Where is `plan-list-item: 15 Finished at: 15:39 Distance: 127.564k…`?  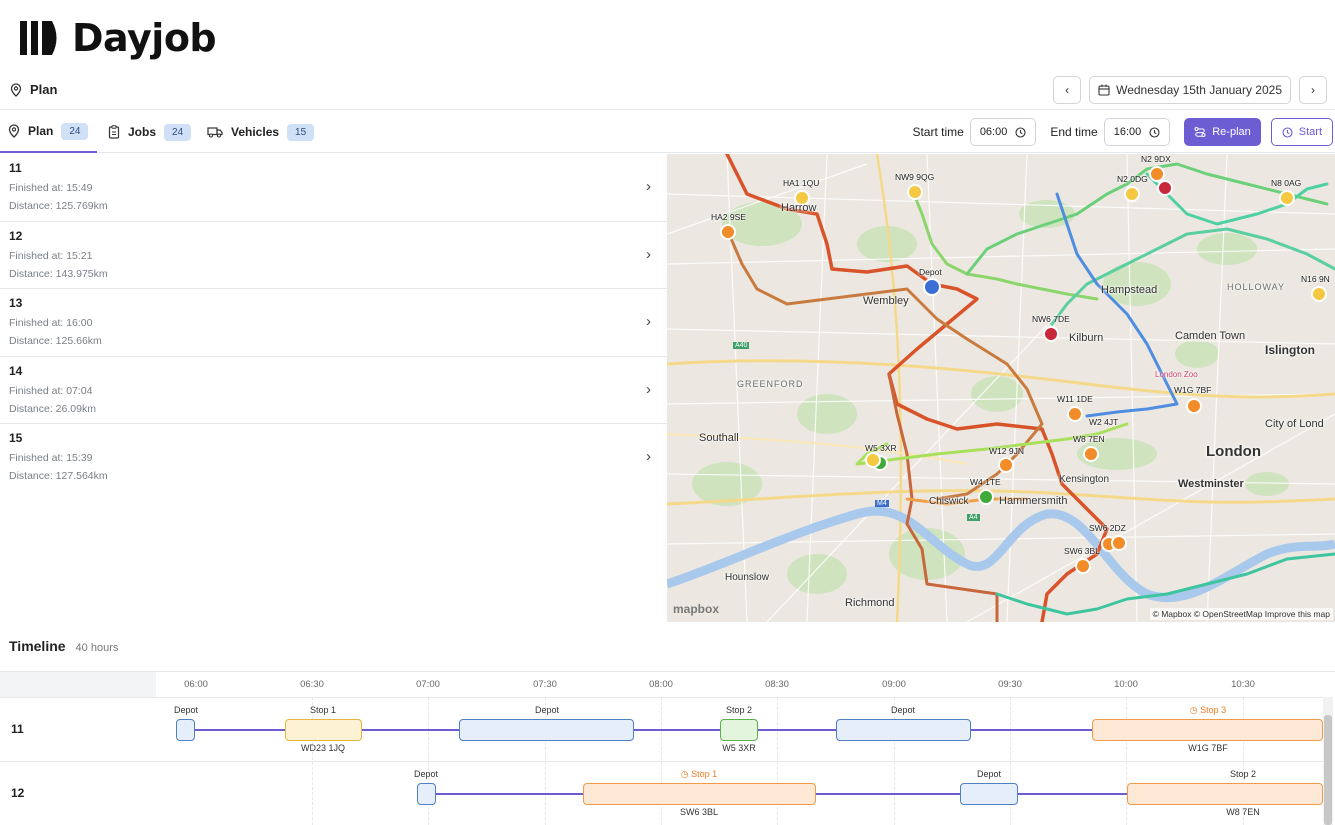
plan-list-item: 15 Finished at: 15:39 Distance: 127.564k… is located at coordinates (333, 458).